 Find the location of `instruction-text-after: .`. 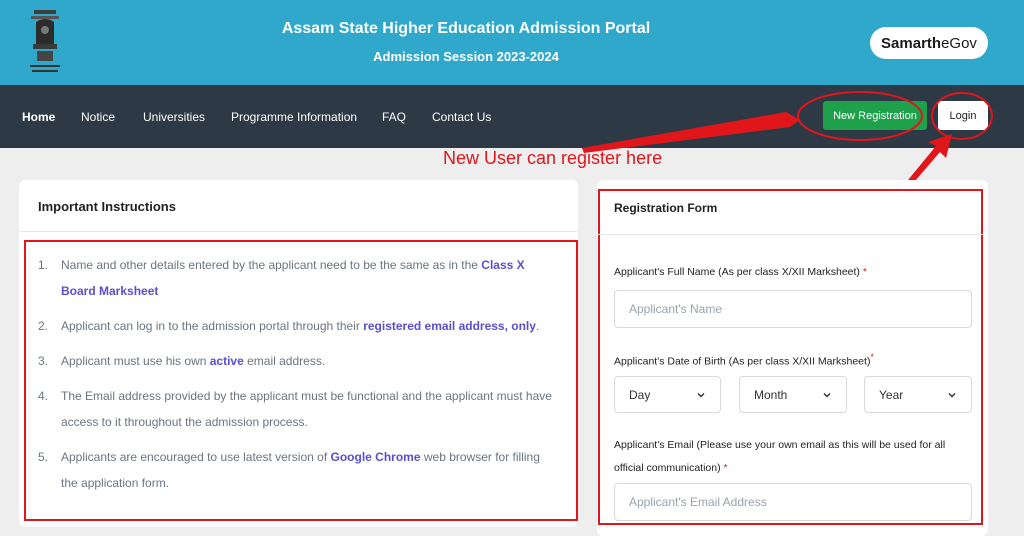

instruction-text-after: . is located at coordinates (537, 326).